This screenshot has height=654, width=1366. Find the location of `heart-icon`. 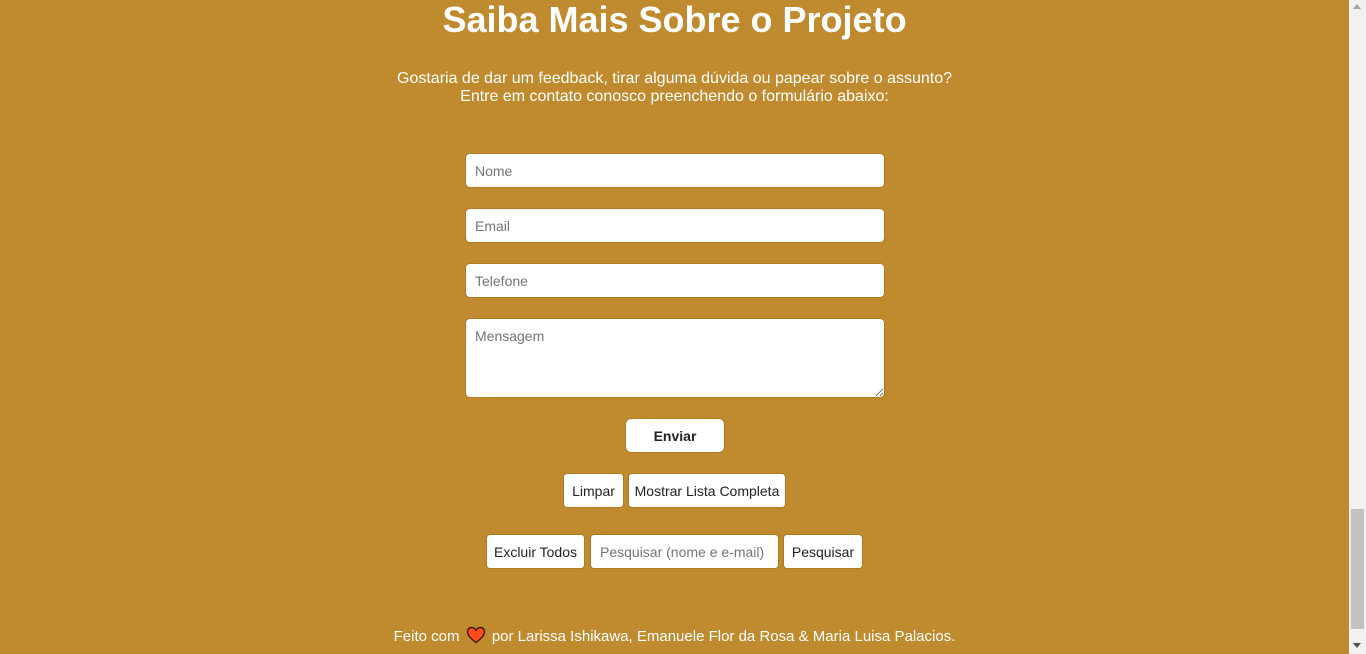

heart-icon is located at coordinates (475, 635).